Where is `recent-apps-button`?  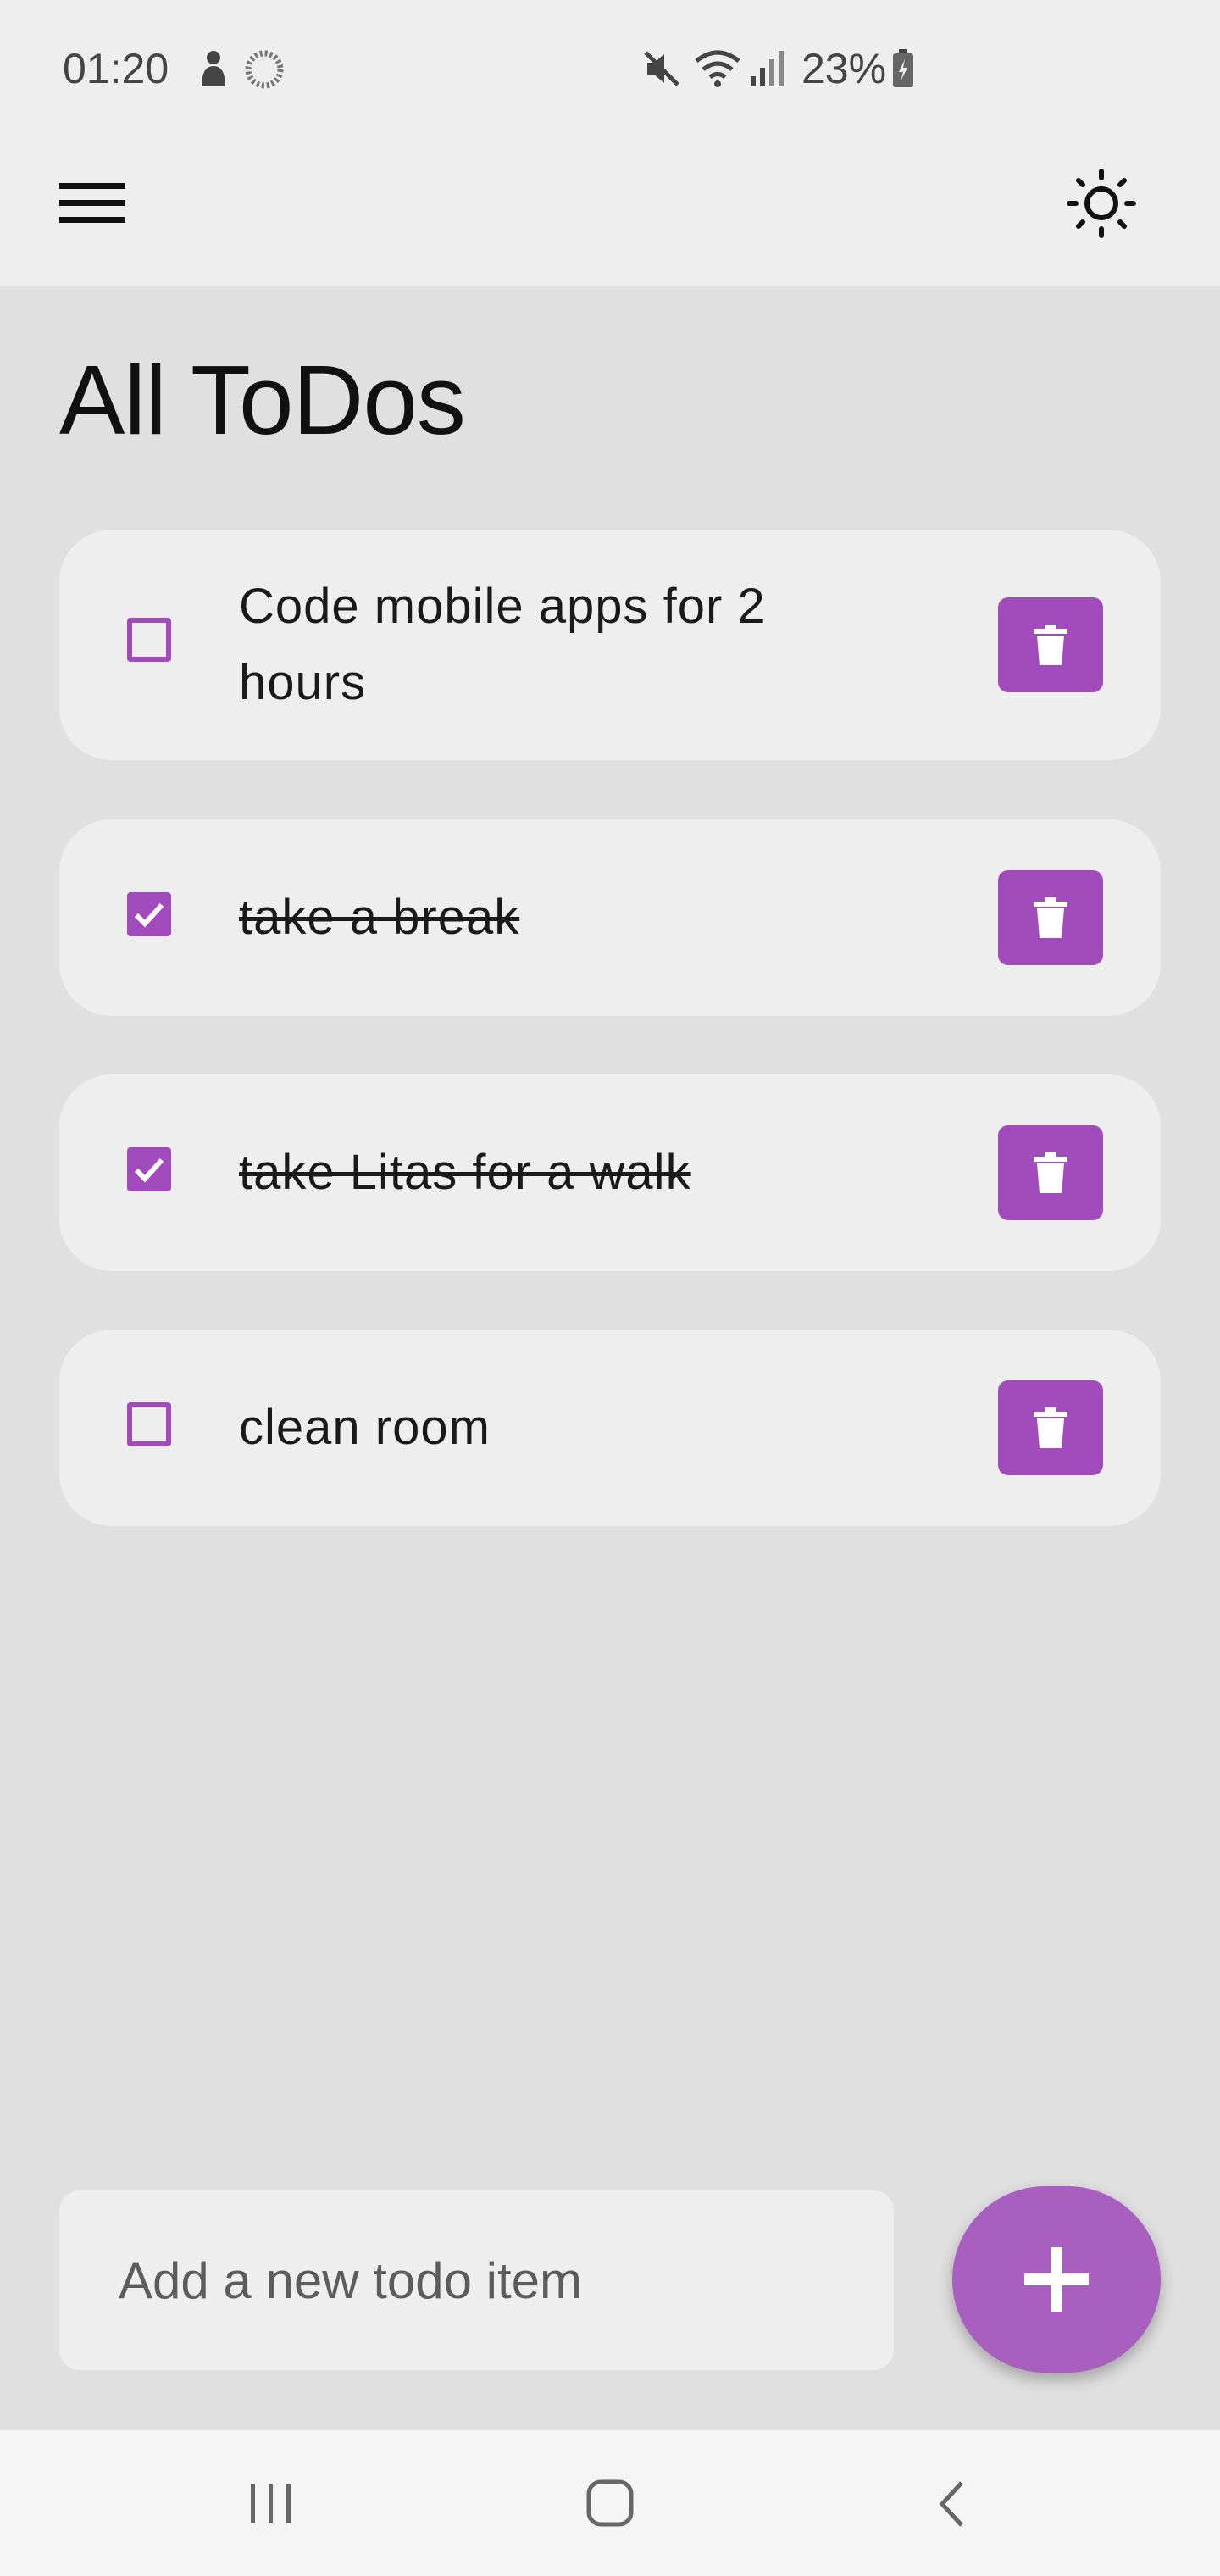
recent-apps-button is located at coordinates (271, 2504).